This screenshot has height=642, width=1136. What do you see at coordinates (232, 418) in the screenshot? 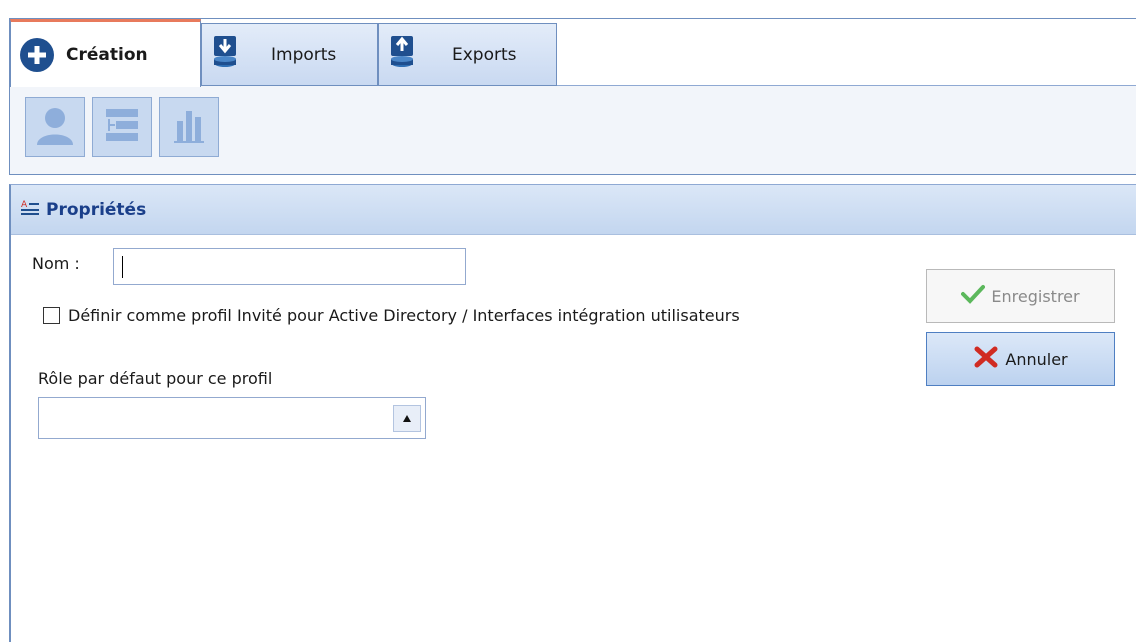
I see `role-select` at bounding box center [232, 418].